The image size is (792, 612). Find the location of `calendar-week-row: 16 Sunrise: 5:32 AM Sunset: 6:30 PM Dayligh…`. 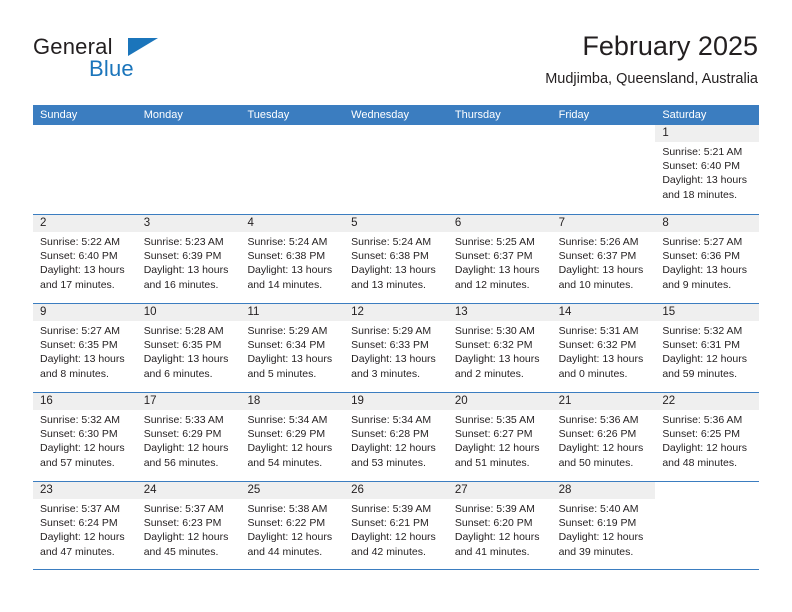

calendar-week-row: 16 Sunrise: 5:32 AM Sunset: 6:30 PM Dayligh… is located at coordinates (396, 436).